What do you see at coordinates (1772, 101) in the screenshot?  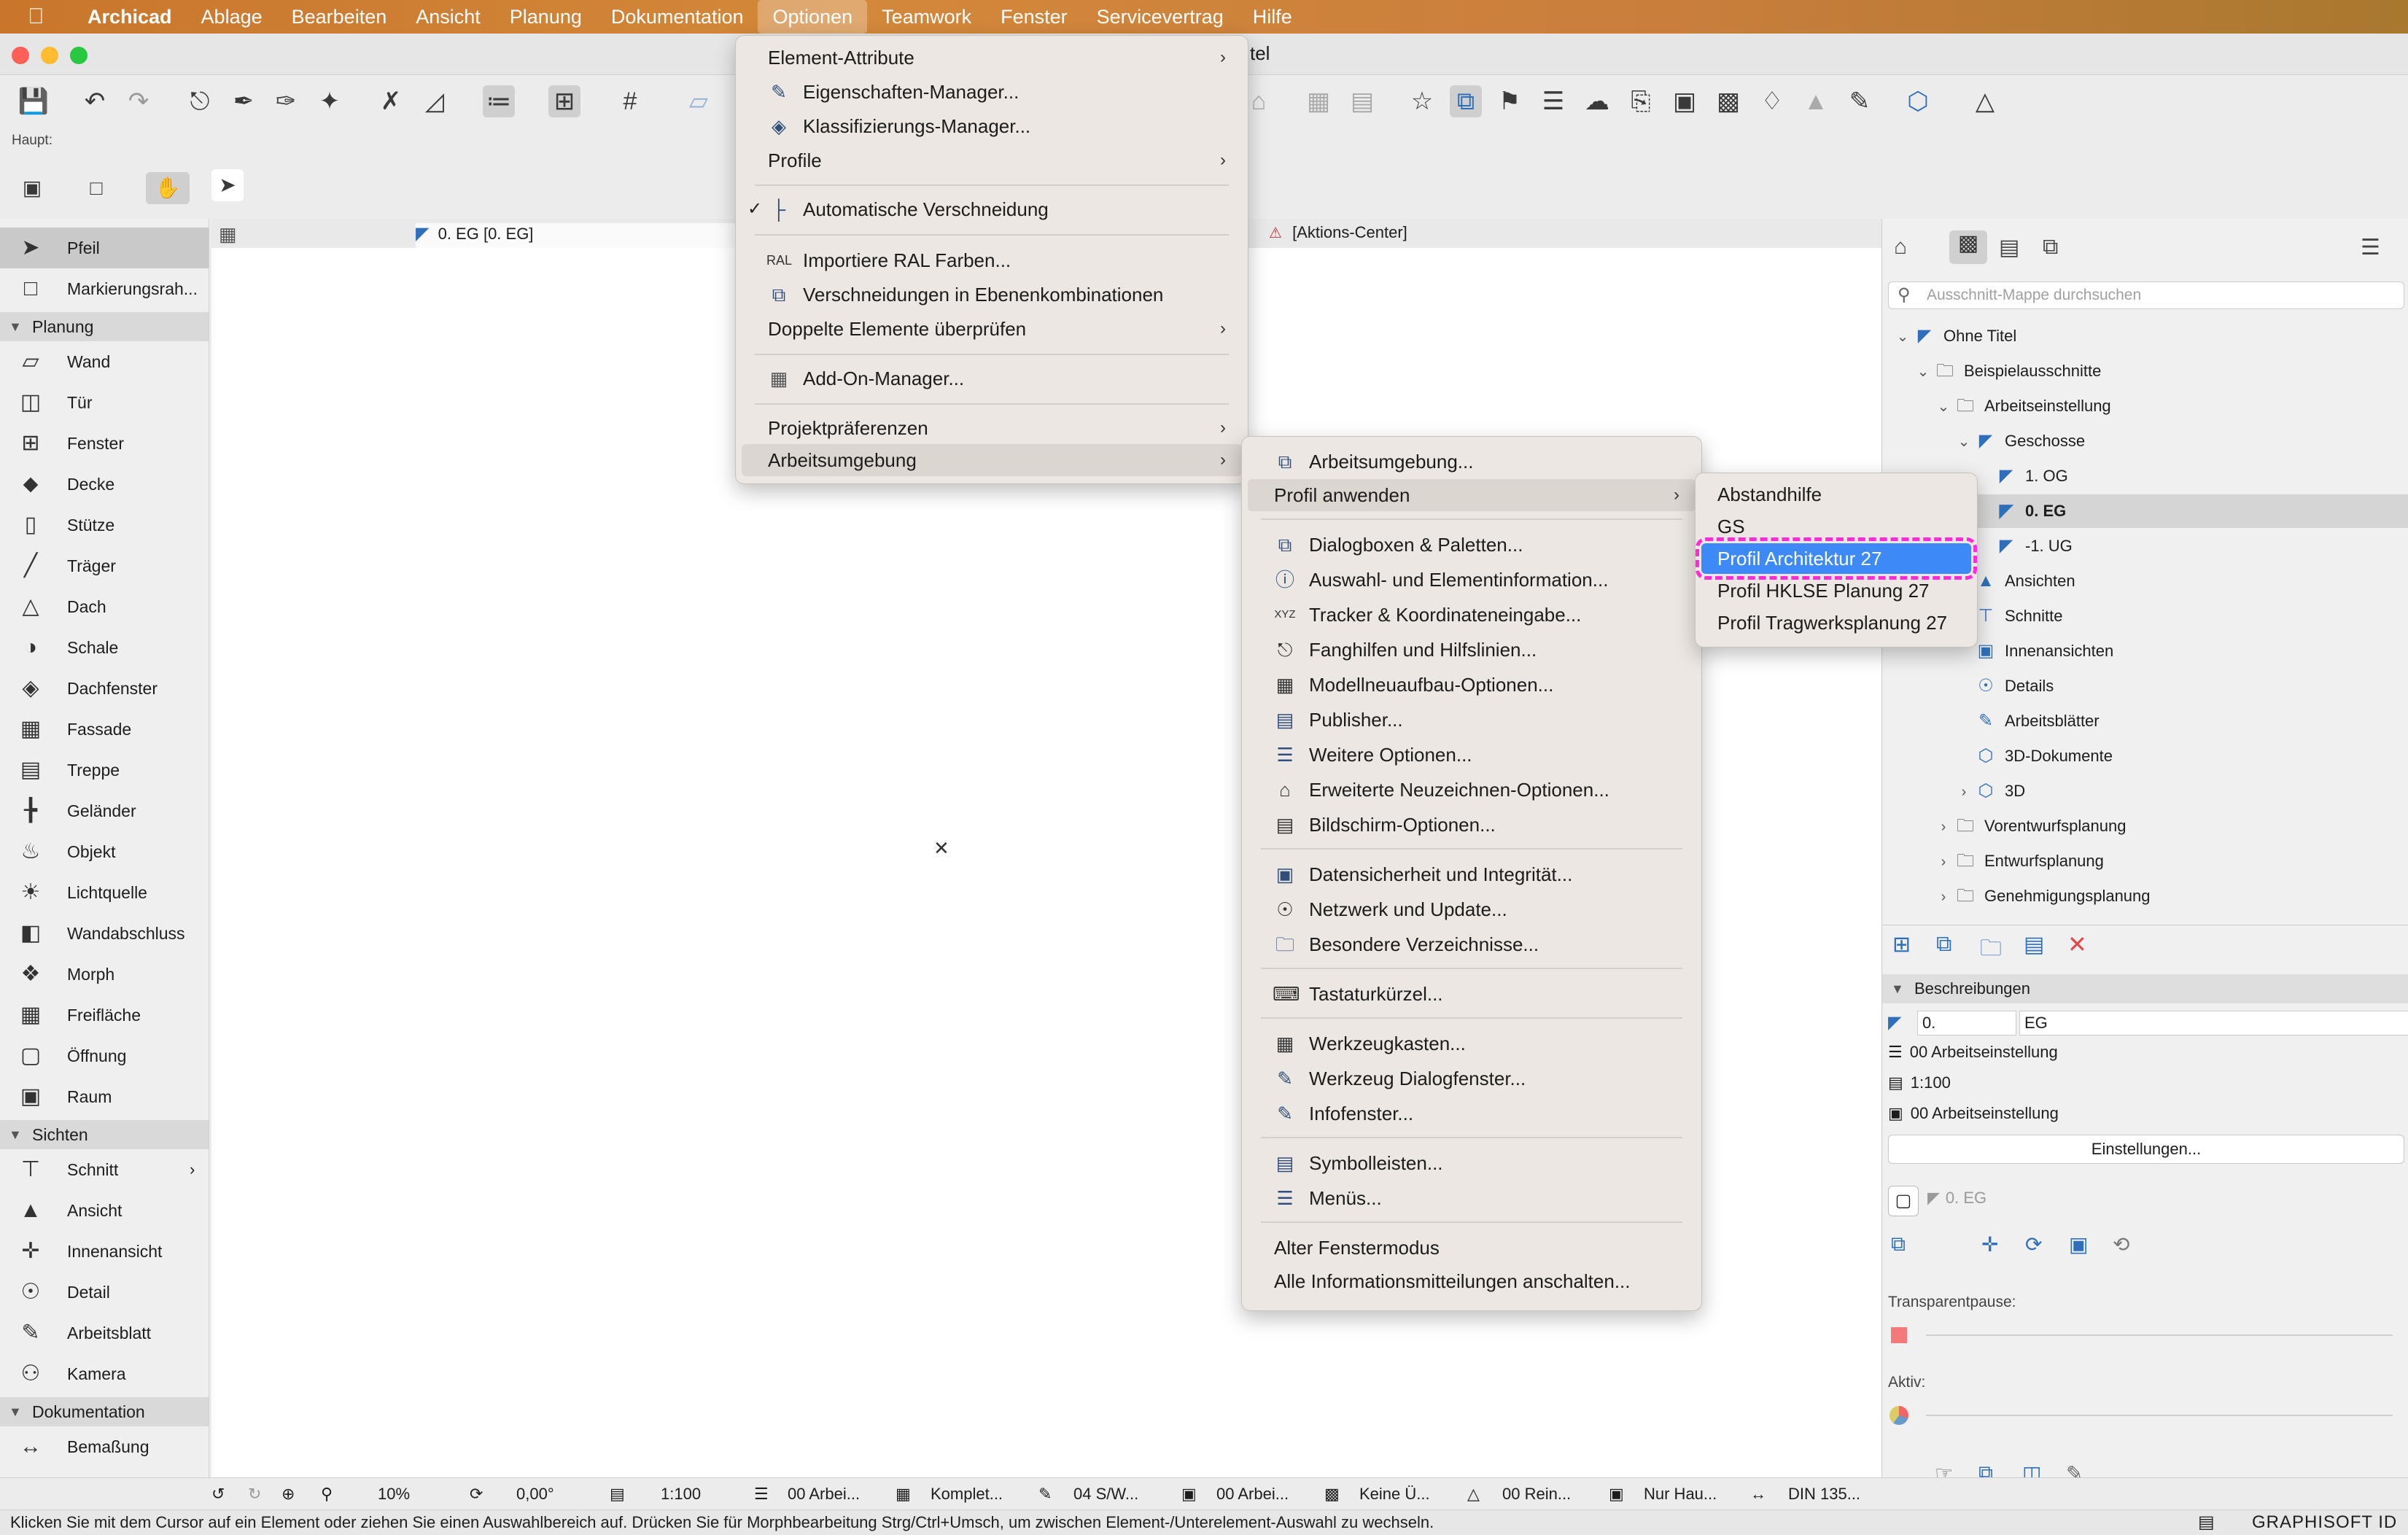 I see `library-icon: ♢` at bounding box center [1772, 101].